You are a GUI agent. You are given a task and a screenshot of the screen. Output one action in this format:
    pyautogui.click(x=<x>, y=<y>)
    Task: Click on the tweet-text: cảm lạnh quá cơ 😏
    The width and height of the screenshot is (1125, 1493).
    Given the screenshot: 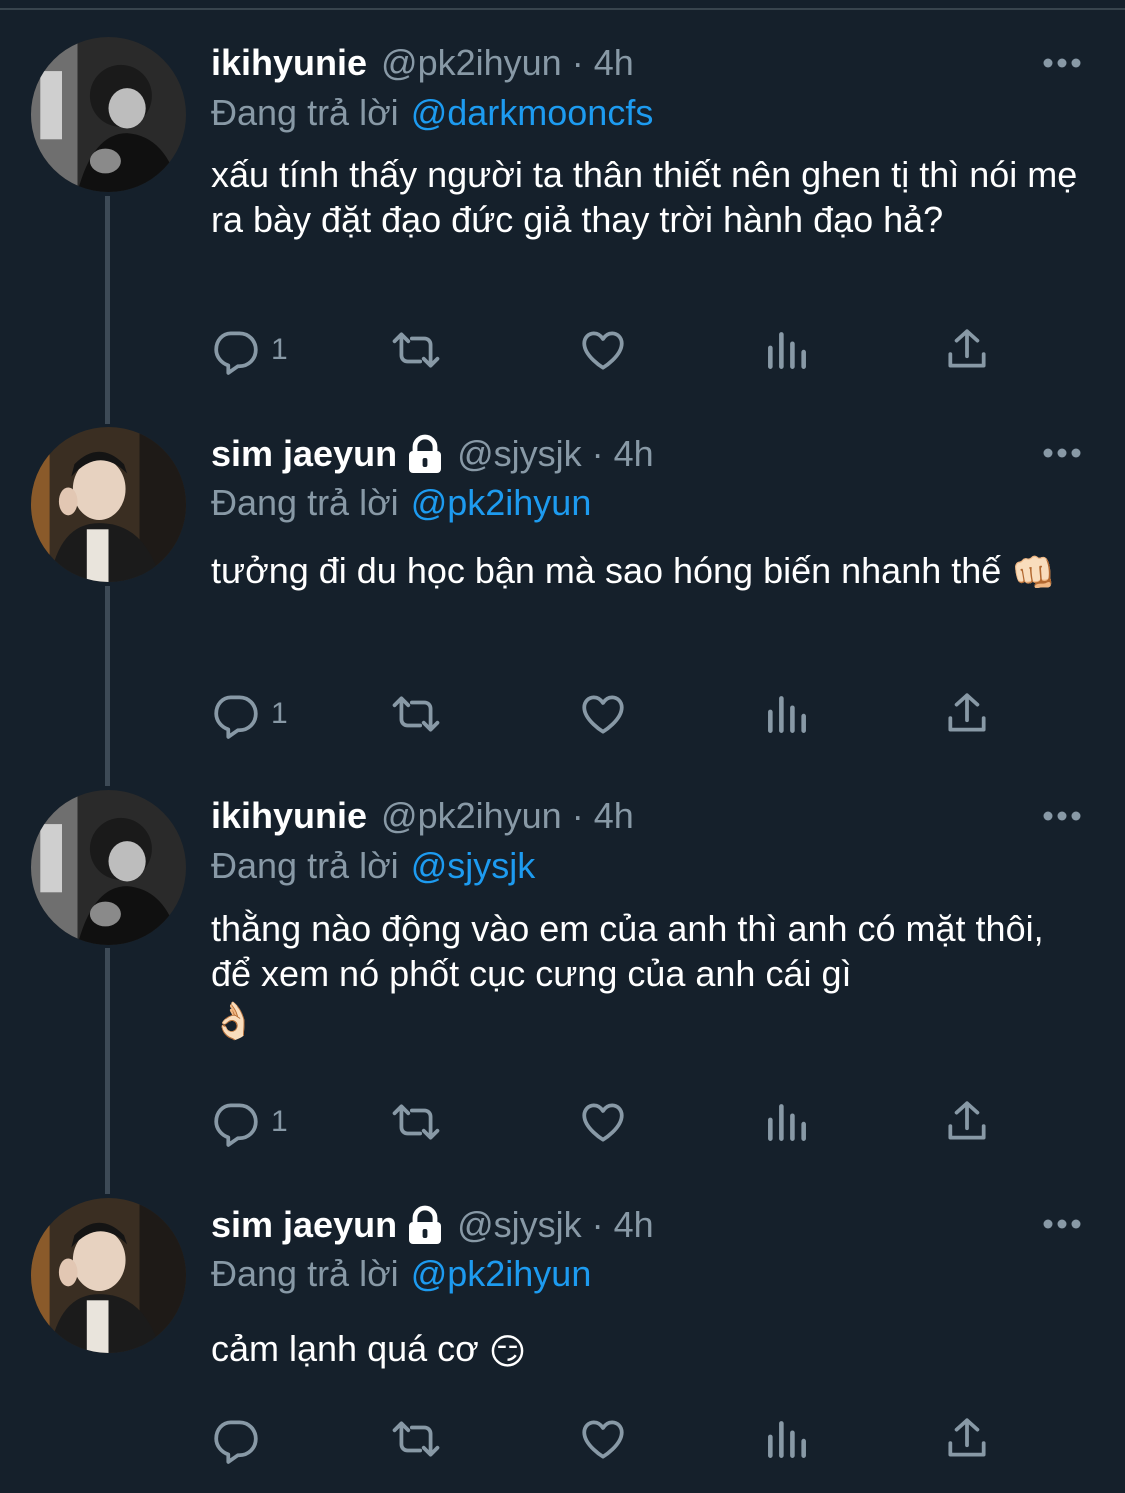 What is the action you would take?
    pyautogui.click(x=651, y=1350)
    